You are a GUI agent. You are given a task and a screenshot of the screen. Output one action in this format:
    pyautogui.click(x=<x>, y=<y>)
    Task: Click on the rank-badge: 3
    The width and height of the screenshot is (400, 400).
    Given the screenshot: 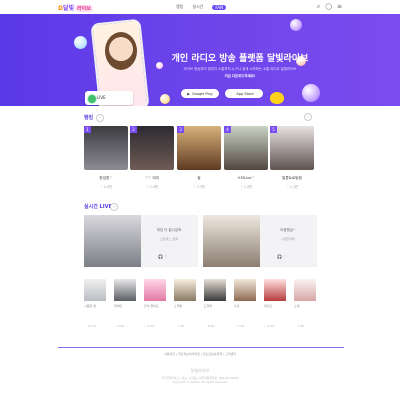 What is the action you would take?
    pyautogui.click(x=180, y=129)
    